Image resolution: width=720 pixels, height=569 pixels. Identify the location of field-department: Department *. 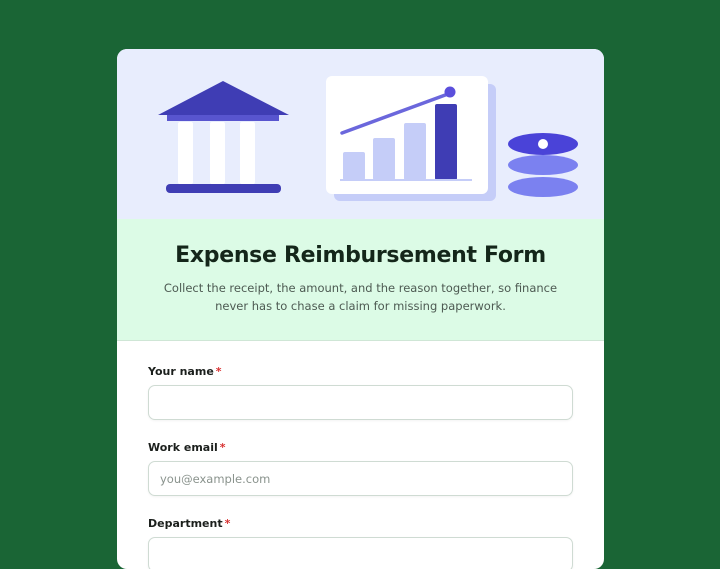
(360, 543).